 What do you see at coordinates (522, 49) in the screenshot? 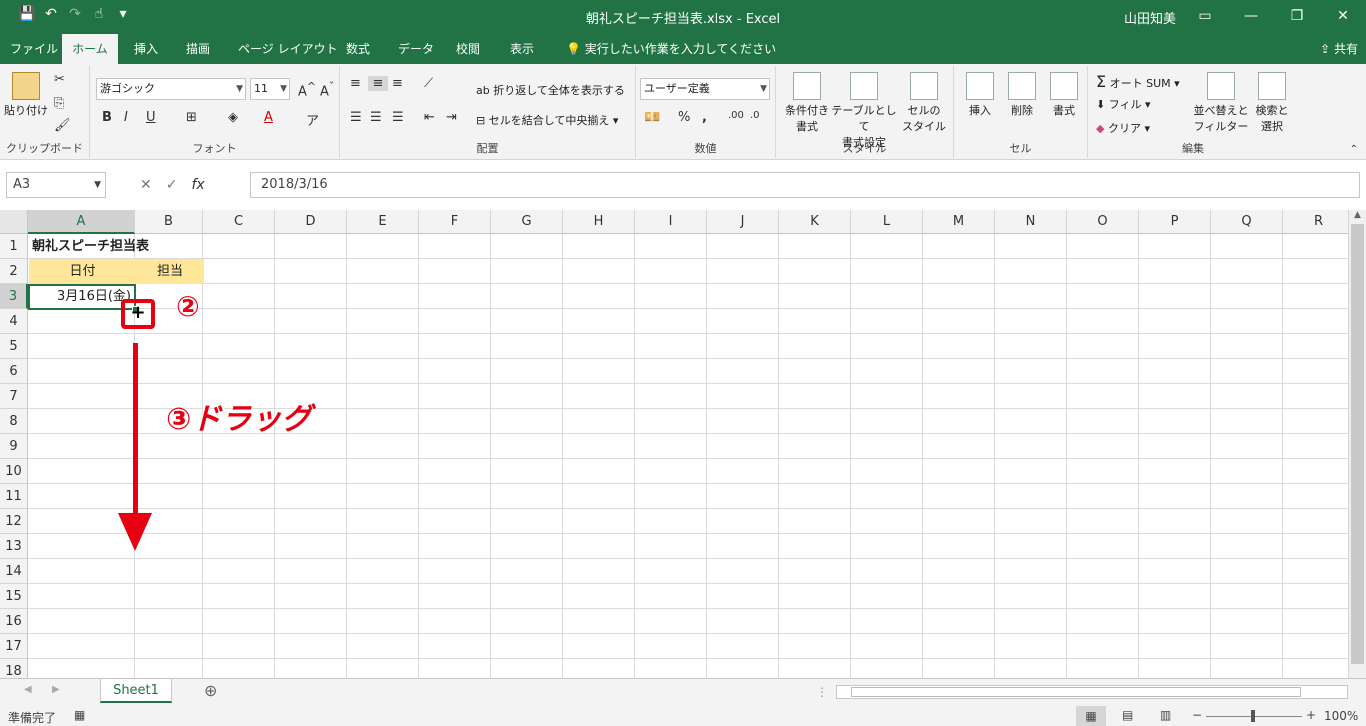
I see `tab-view: 表示` at bounding box center [522, 49].